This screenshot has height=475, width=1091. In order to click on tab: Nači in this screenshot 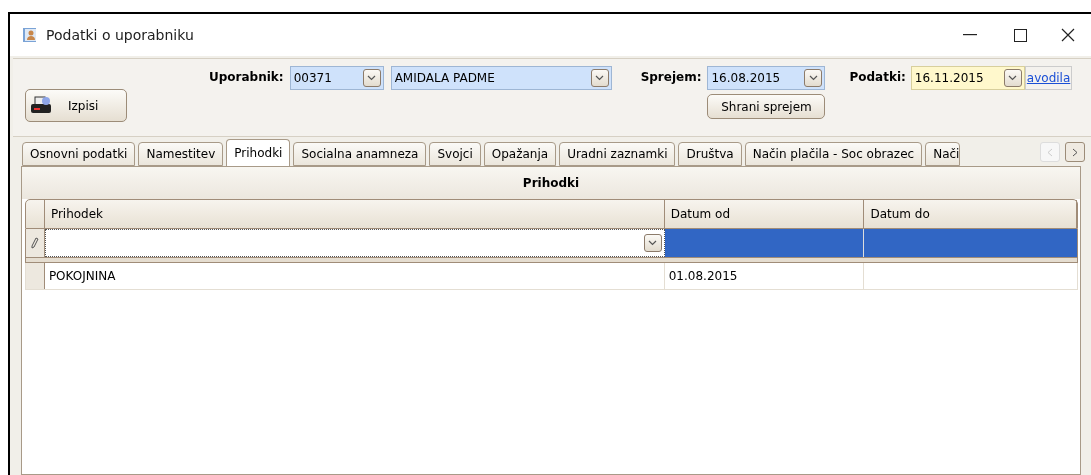, I will do `click(943, 154)`.